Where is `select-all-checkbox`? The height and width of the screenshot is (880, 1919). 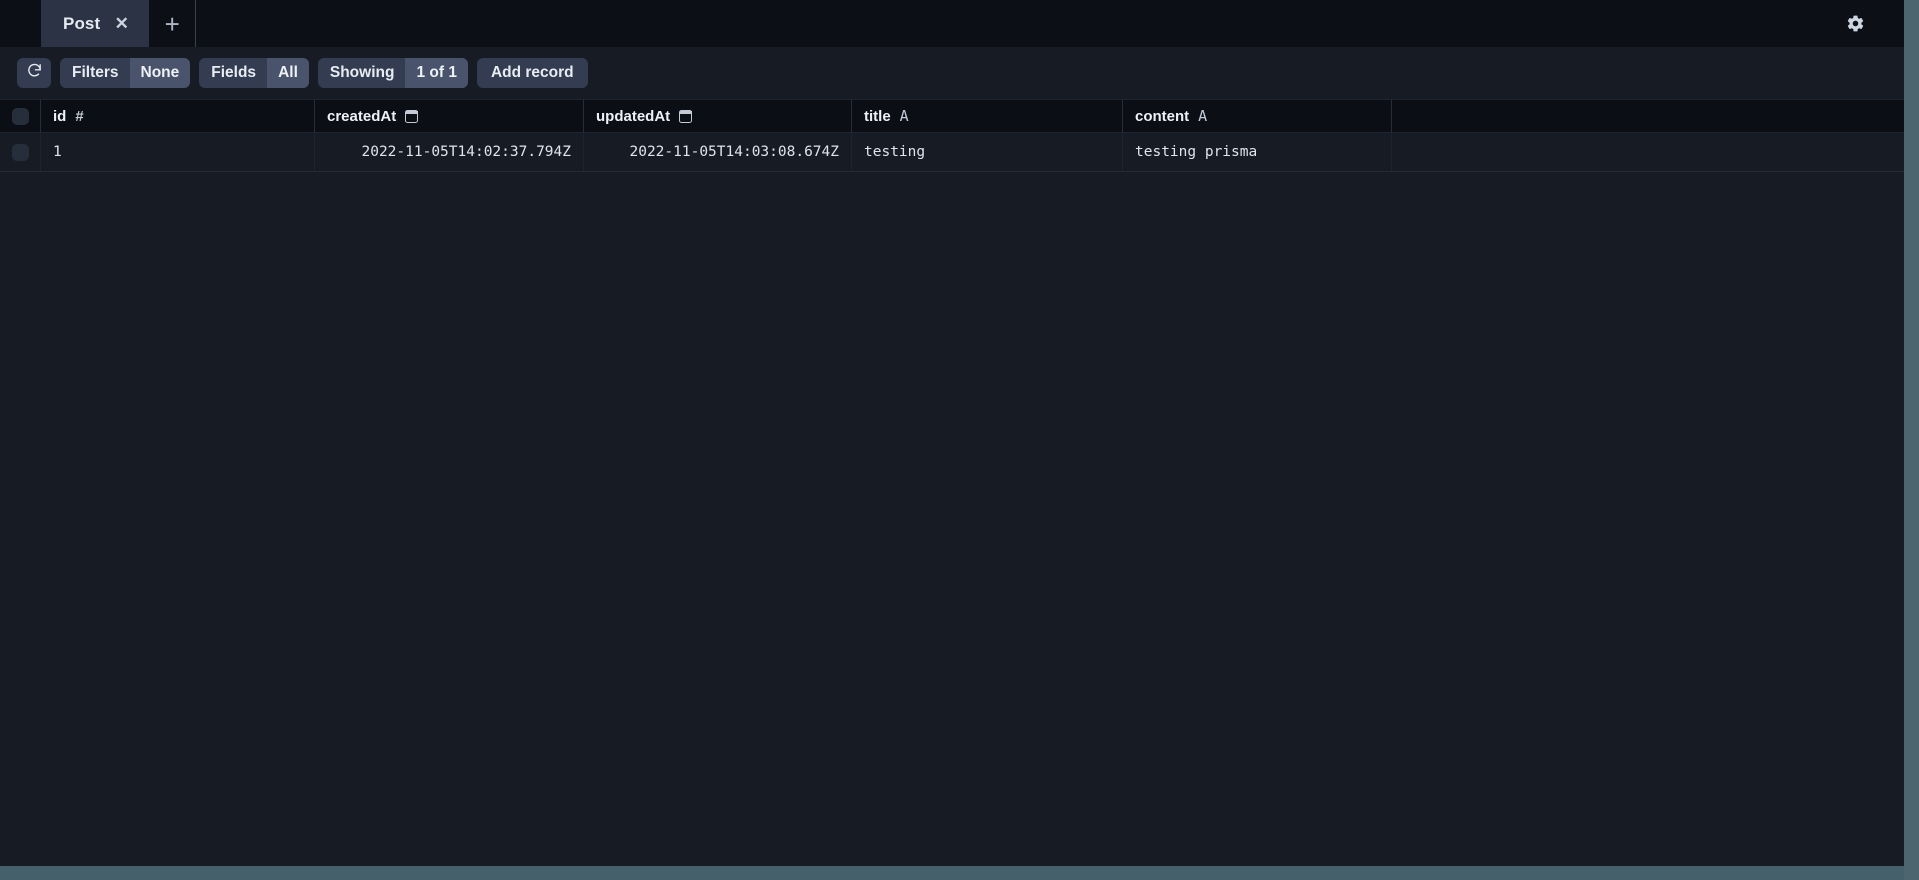 select-all-checkbox is located at coordinates (20, 116).